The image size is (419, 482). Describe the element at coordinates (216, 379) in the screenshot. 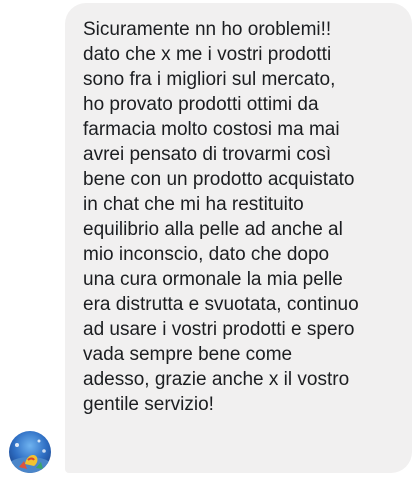

I see `message-line: adesso, grazie anche x il vostro` at that location.